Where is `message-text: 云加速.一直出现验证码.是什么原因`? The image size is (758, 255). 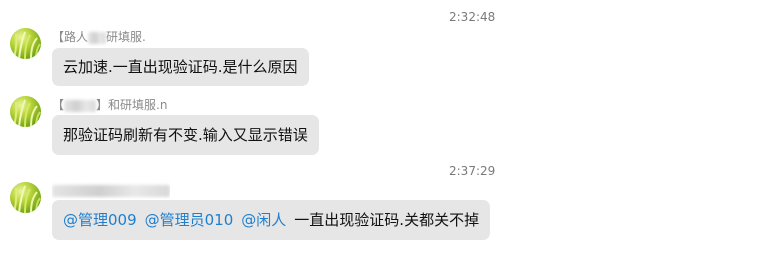
message-text: 云加速.一直出现验证码.是什么原因 is located at coordinates (180, 67).